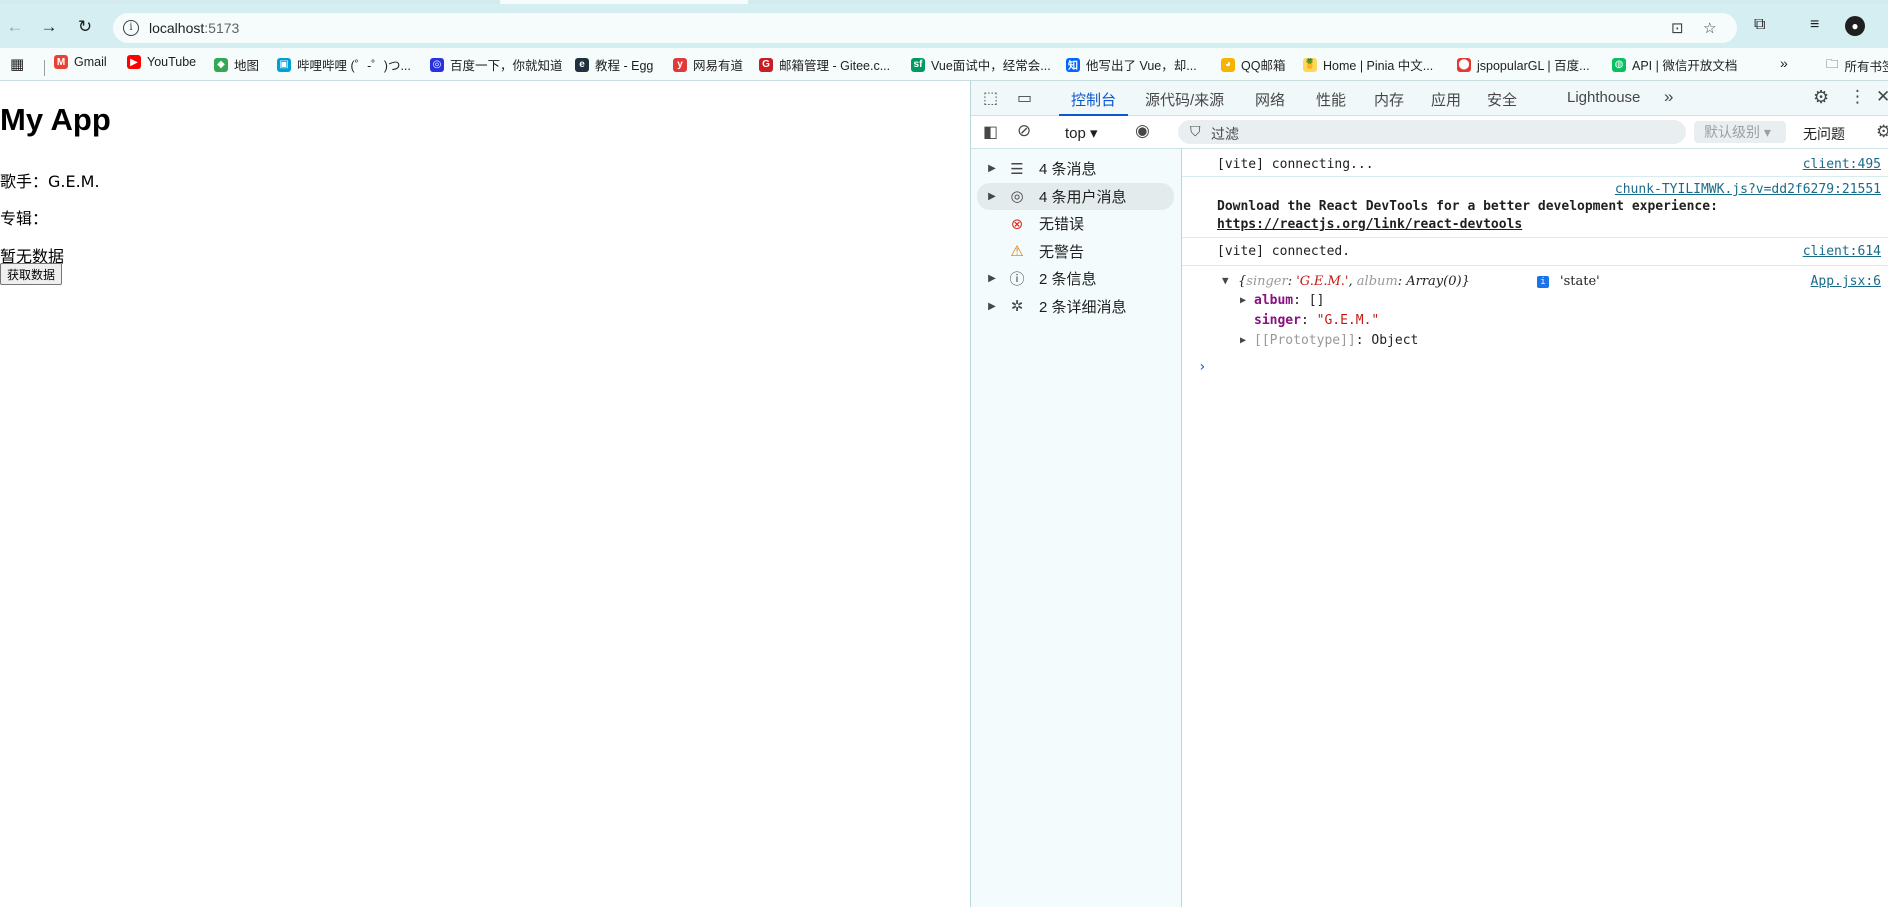  Describe the element at coordinates (1195, 131) in the screenshot. I see `filter-icon: ⛉` at that location.